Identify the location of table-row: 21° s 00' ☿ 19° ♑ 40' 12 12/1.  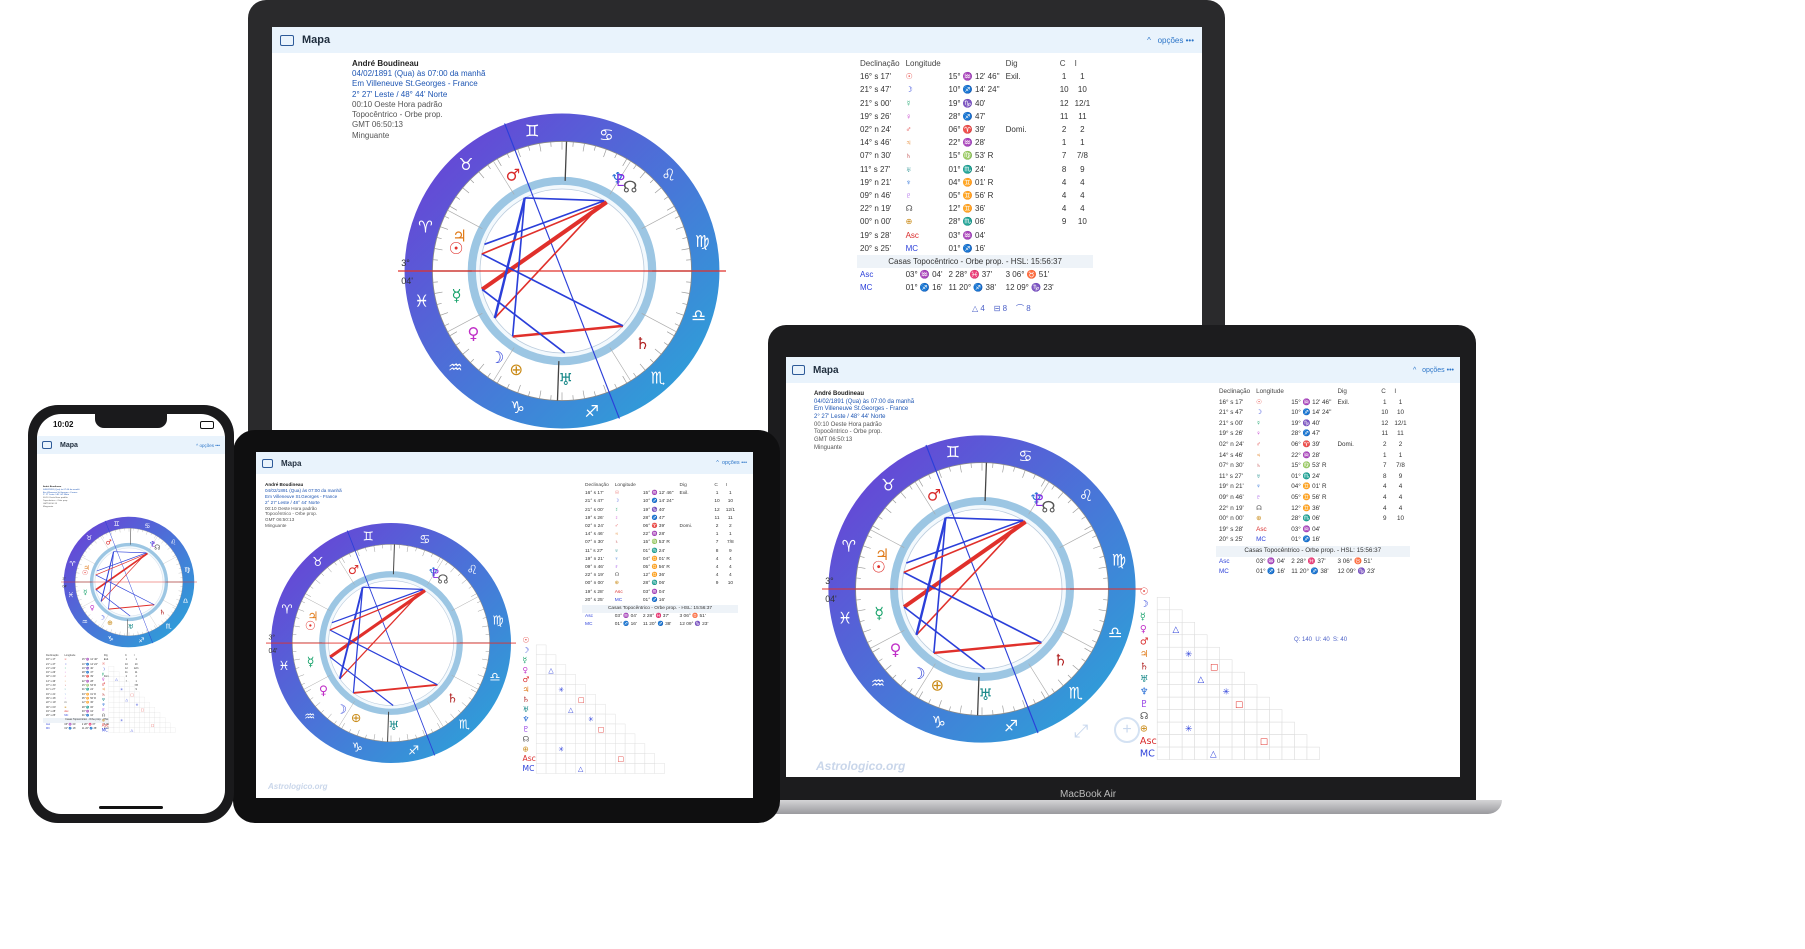
(975, 103).